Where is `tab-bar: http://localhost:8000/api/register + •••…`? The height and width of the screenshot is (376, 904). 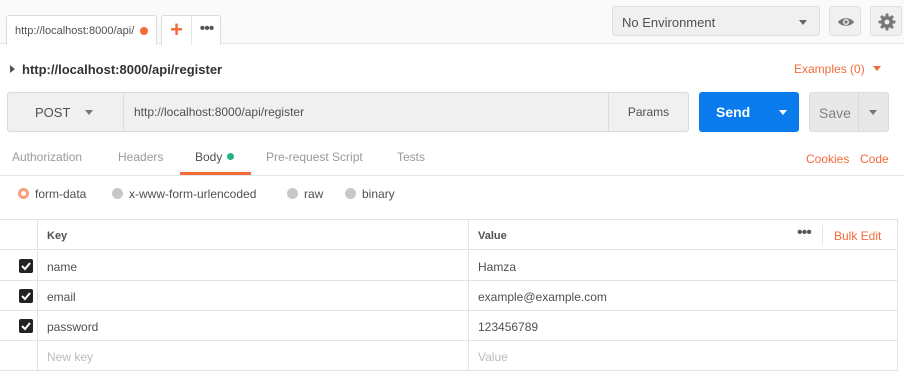
tab-bar: http://localhost:8000/api/register + •••… is located at coordinates (452, 22).